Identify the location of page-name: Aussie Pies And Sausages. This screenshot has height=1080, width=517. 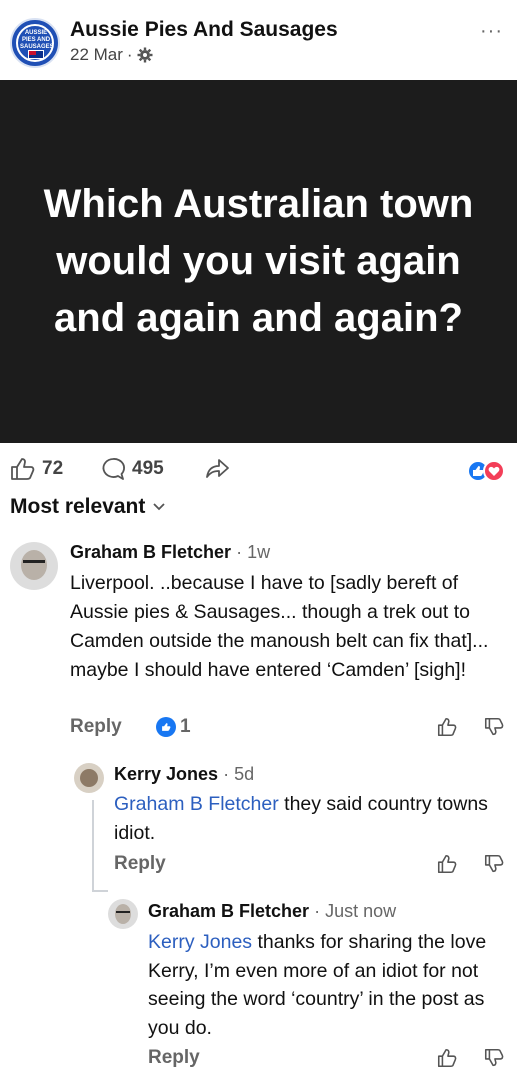
(204, 30).